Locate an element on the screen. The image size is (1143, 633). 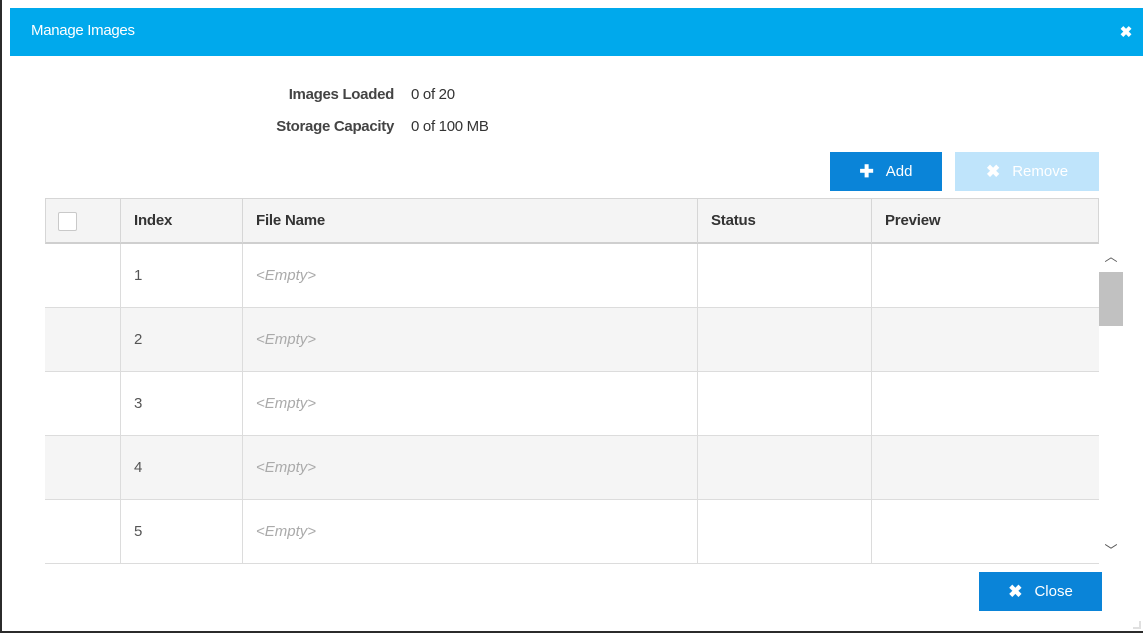
index-cell: 2 is located at coordinates (182, 339).